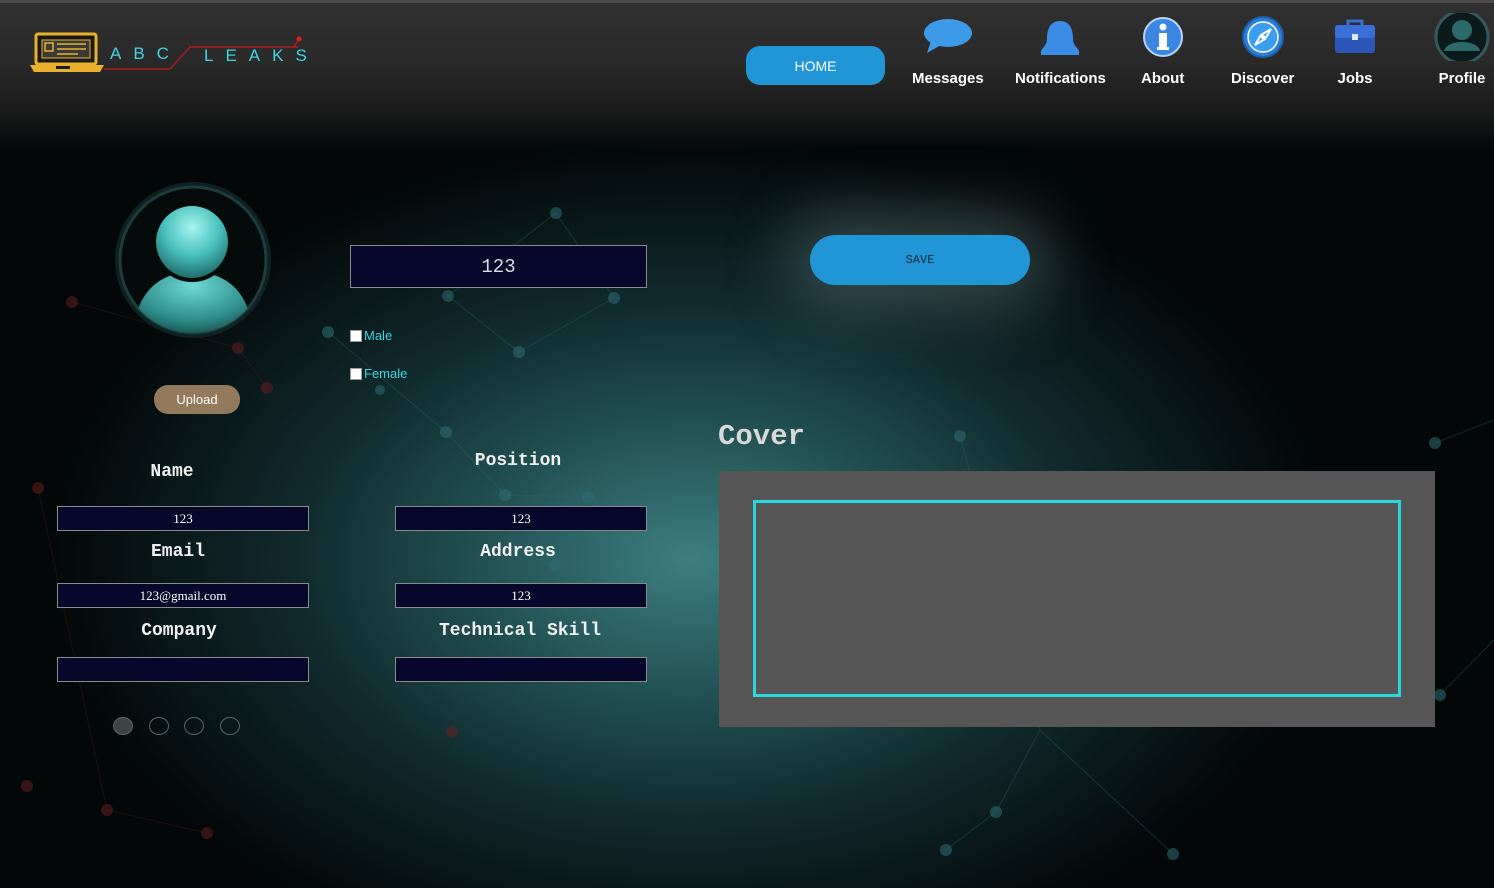 The width and height of the screenshot is (1494, 888). Describe the element at coordinates (518, 461) in the screenshot. I see `position-label: Position` at that location.